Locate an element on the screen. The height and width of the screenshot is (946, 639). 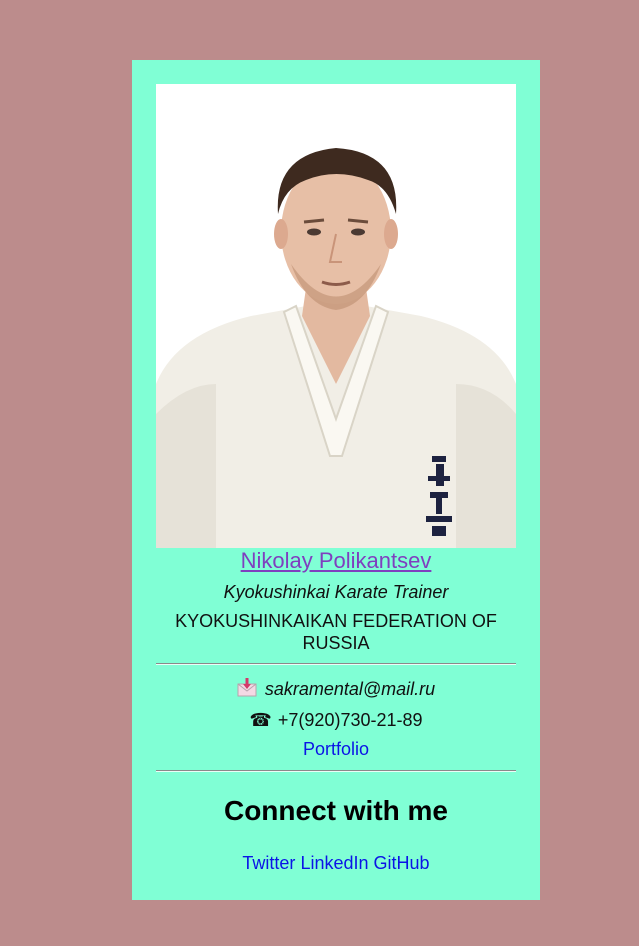
profile-name-link: Nikolay Polikantsev is located at coordinates (336, 561).